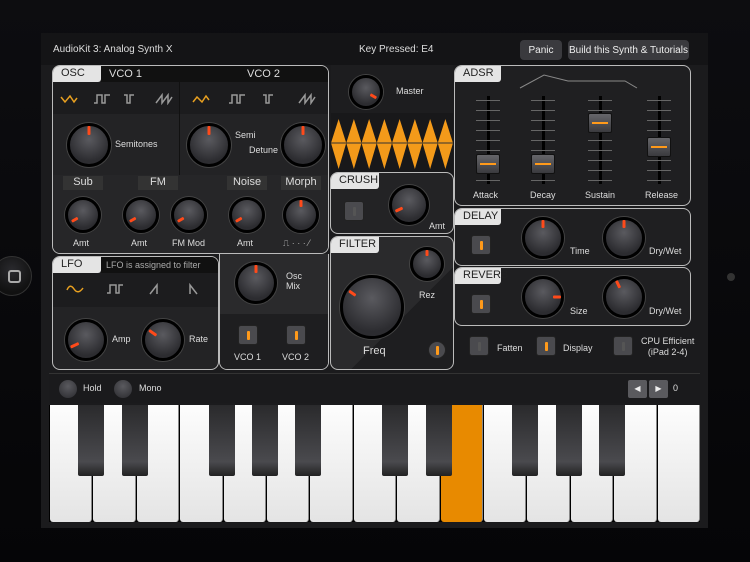 This screenshot has height=562, width=750. I want to click on semitones-knob, so click(89, 145).